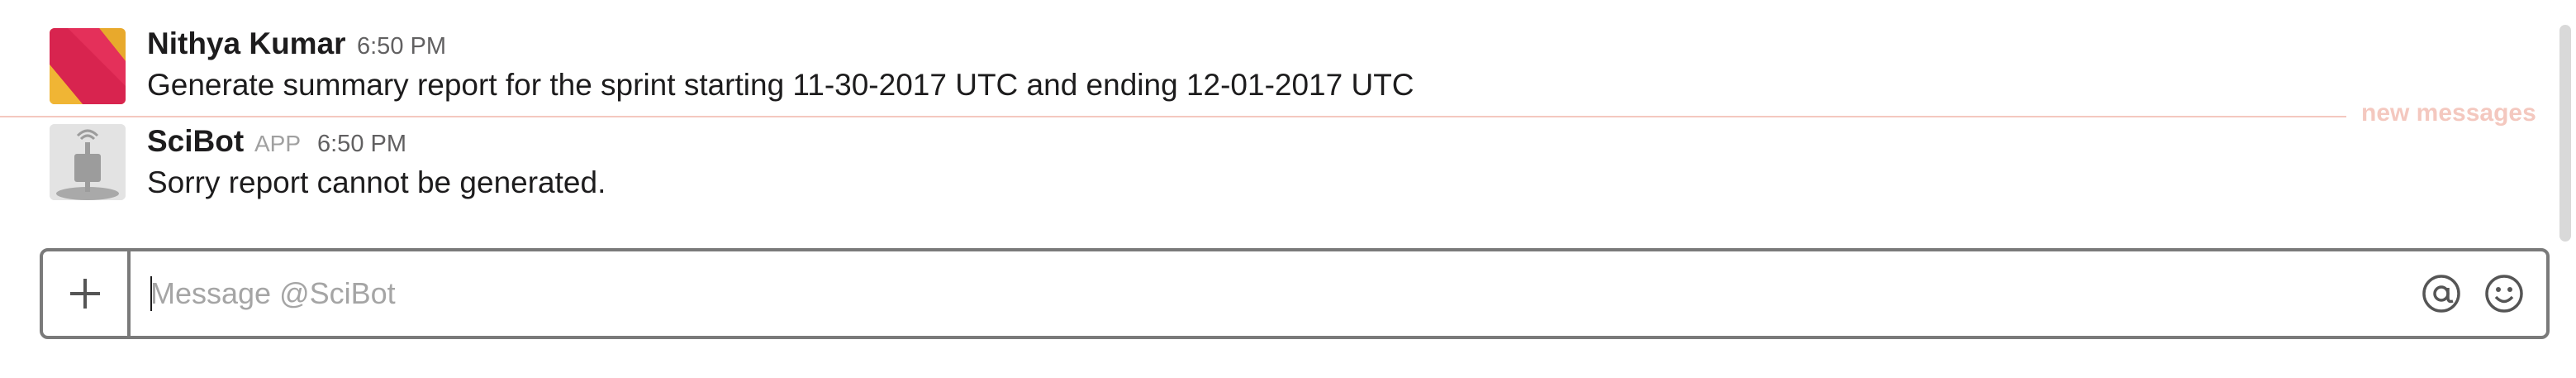  Describe the element at coordinates (2565, 133) in the screenshot. I see `scrollbar` at that location.